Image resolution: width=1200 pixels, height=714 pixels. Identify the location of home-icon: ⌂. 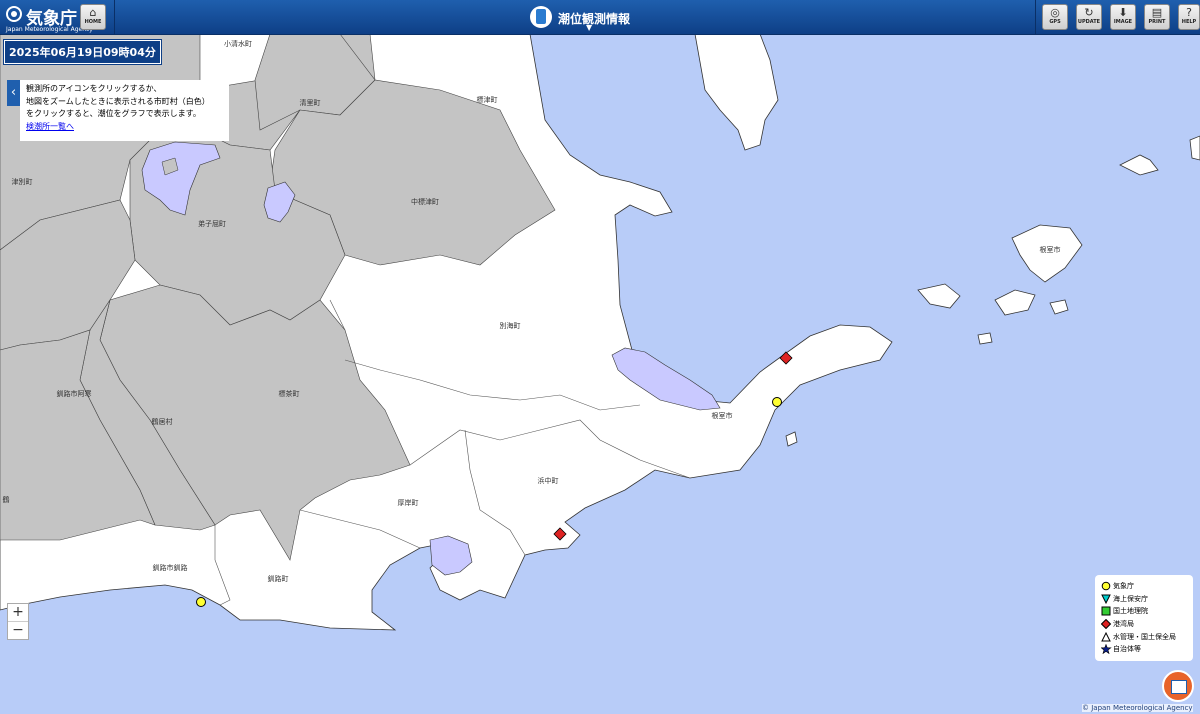
(93, 12).